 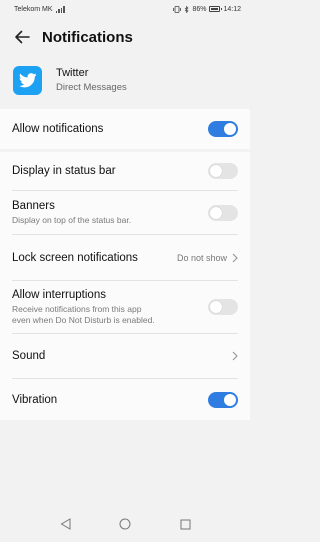 What do you see at coordinates (33, 9) in the screenshot?
I see `carrier-name: Telekom MK` at bounding box center [33, 9].